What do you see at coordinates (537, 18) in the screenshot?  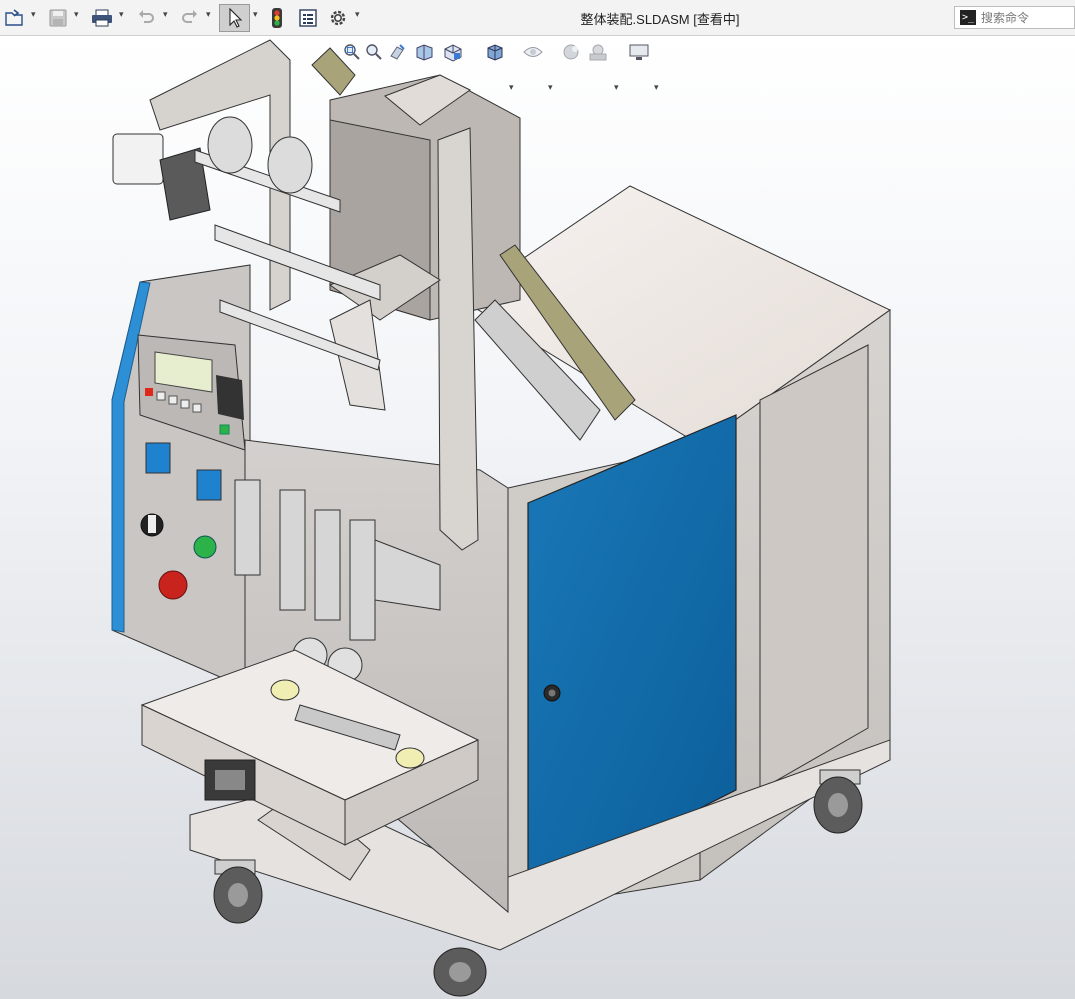 I see `top-toolbar: ▾ ▾ ▾ ▾ ▾ ▾ ▾ 整体装配.SLDASM [查看中] >_ 搜索命令` at bounding box center [537, 18].